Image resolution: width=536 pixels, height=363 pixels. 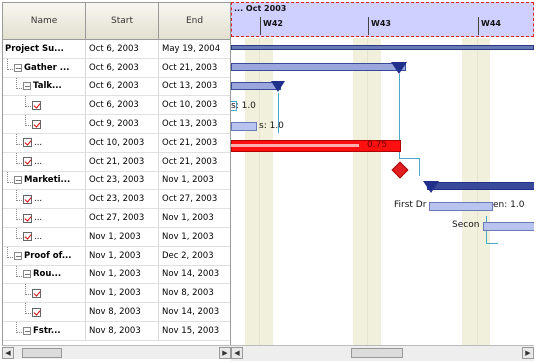 I want to click on table-row: − Proof of... Nov 1, 2003 Dec 2, 2003, so click(x=116, y=256).